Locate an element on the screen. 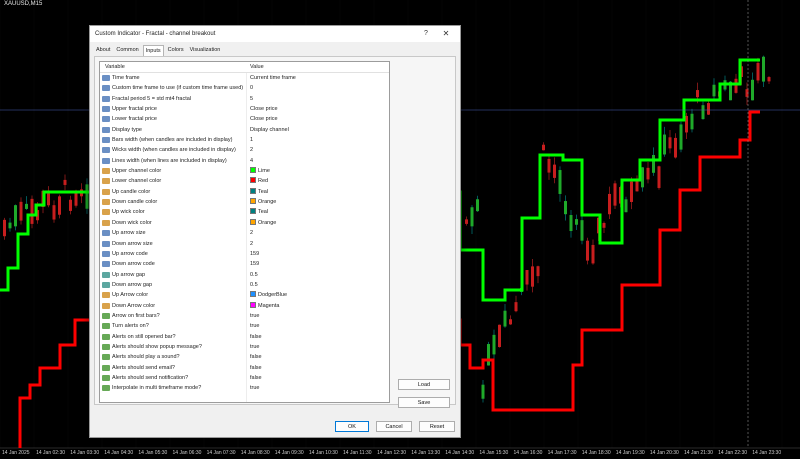 The width and height of the screenshot is (800, 459). help-icon: ? is located at coordinates (426, 34).